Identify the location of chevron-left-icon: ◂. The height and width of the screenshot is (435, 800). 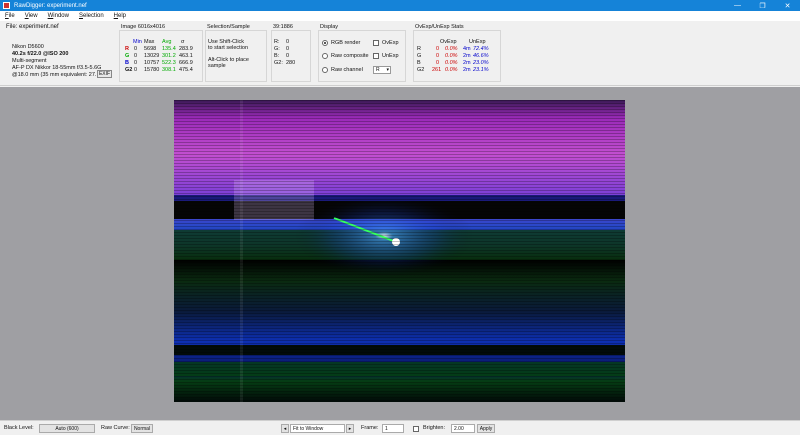
(285, 428).